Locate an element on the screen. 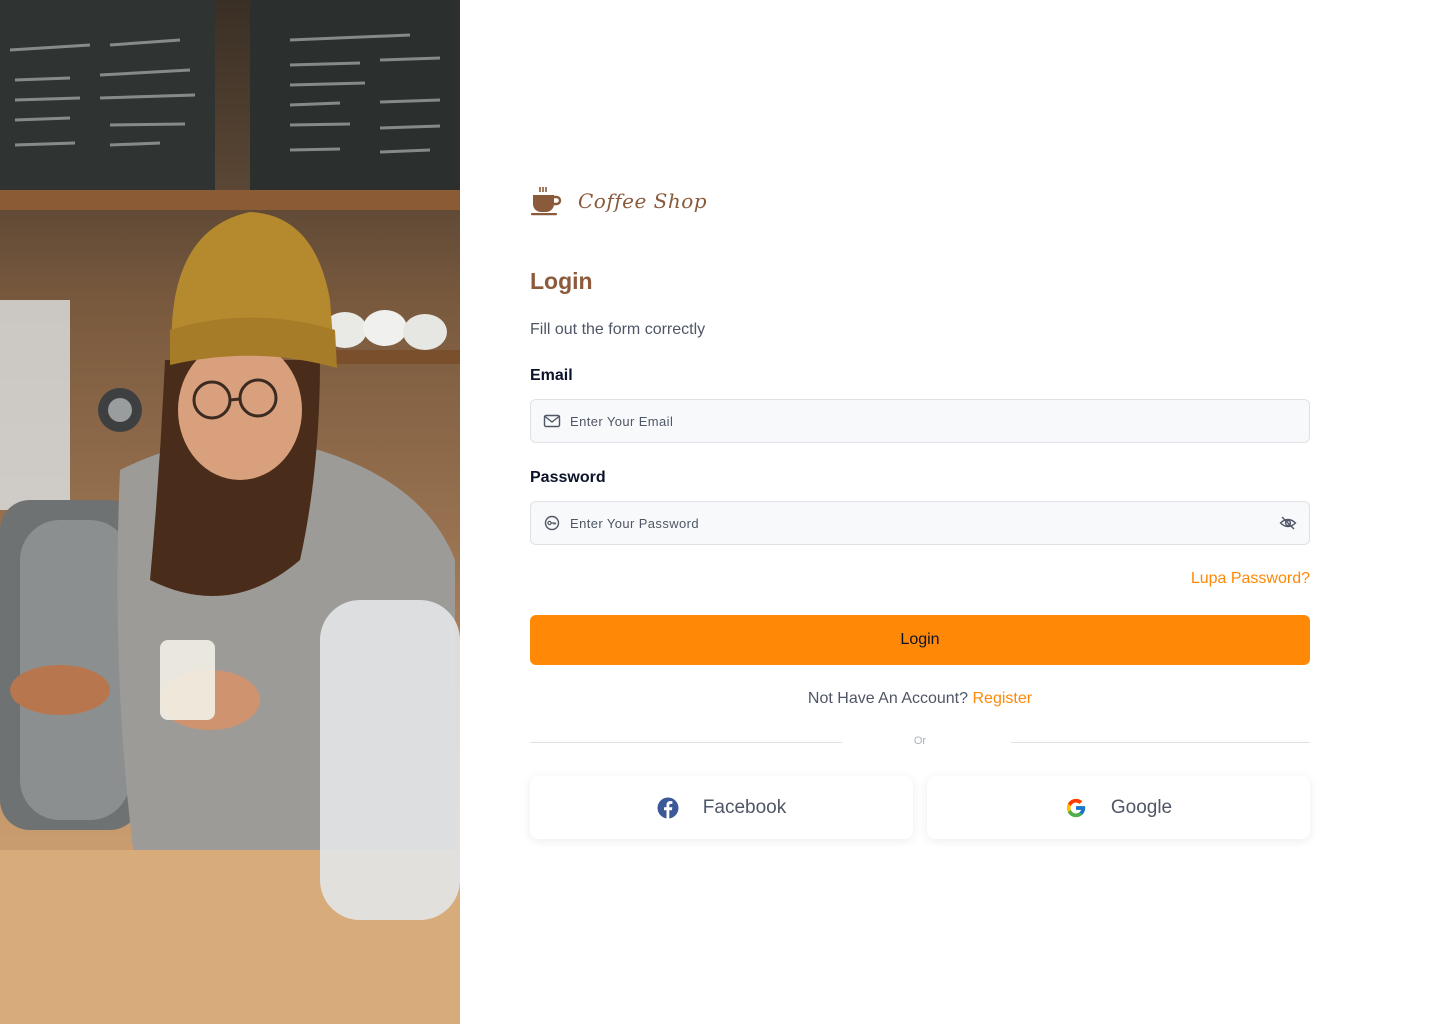  brand: Coffee Shop is located at coordinates (618, 201).